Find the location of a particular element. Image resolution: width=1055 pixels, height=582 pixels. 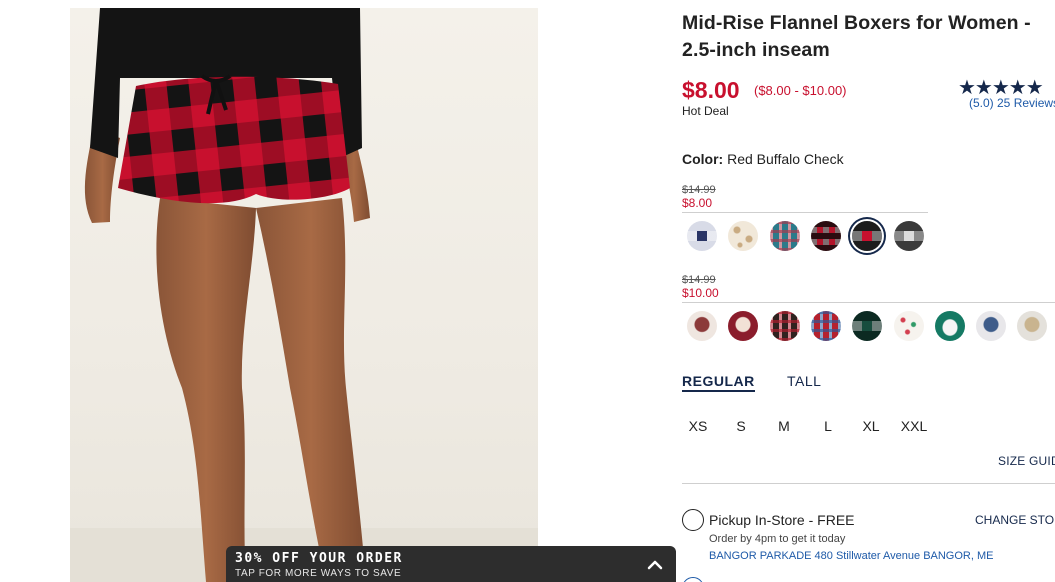

deal-label: Hot Deal is located at coordinates (705, 111).